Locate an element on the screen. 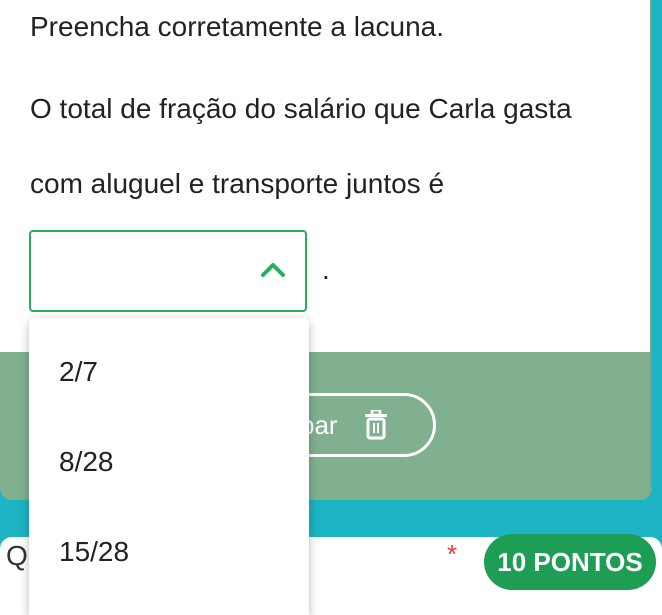 The height and width of the screenshot is (615, 662). trash-icon is located at coordinates (376, 425).